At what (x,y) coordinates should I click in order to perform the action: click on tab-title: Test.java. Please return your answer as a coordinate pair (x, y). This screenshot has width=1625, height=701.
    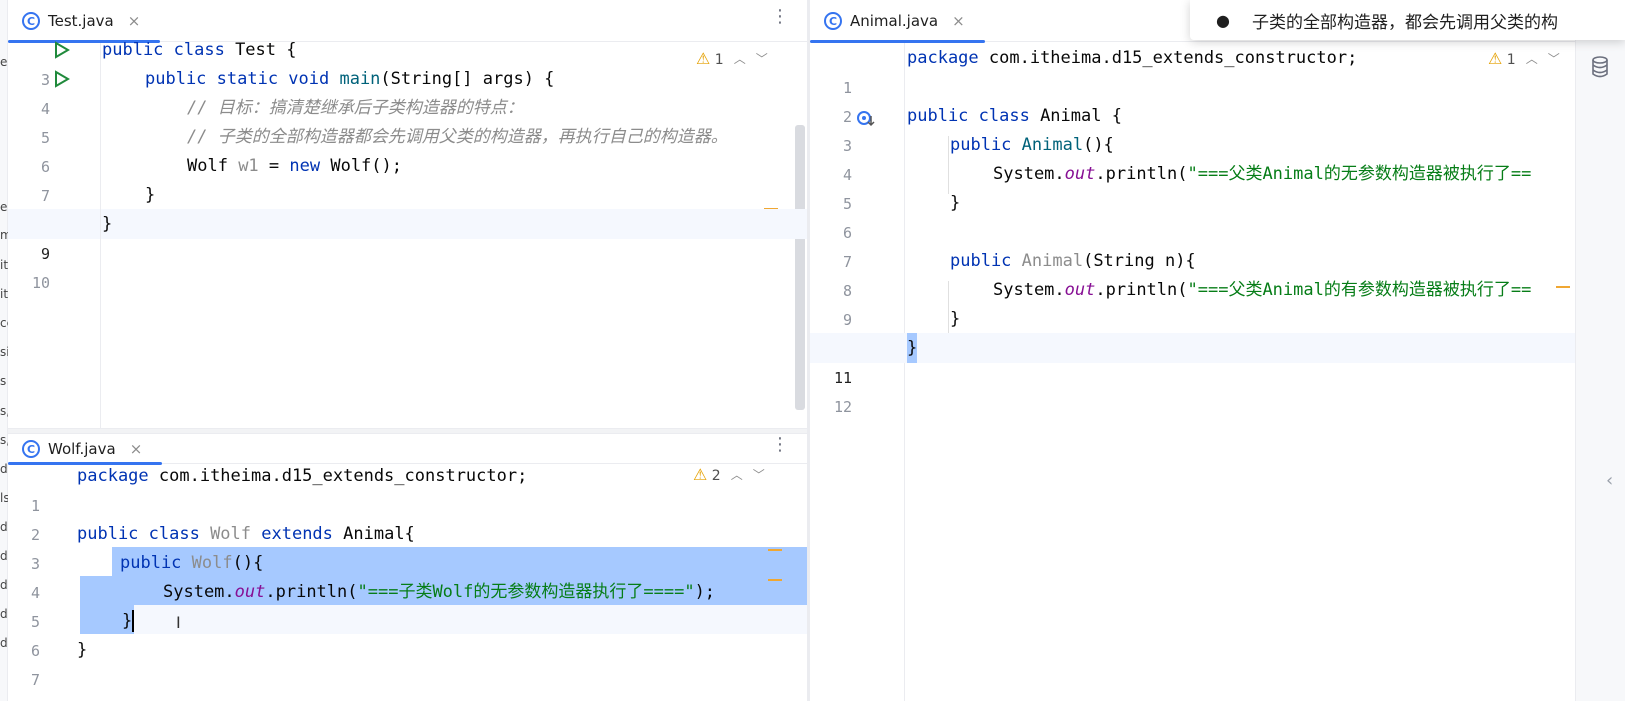
    Looking at the image, I should click on (81, 21).